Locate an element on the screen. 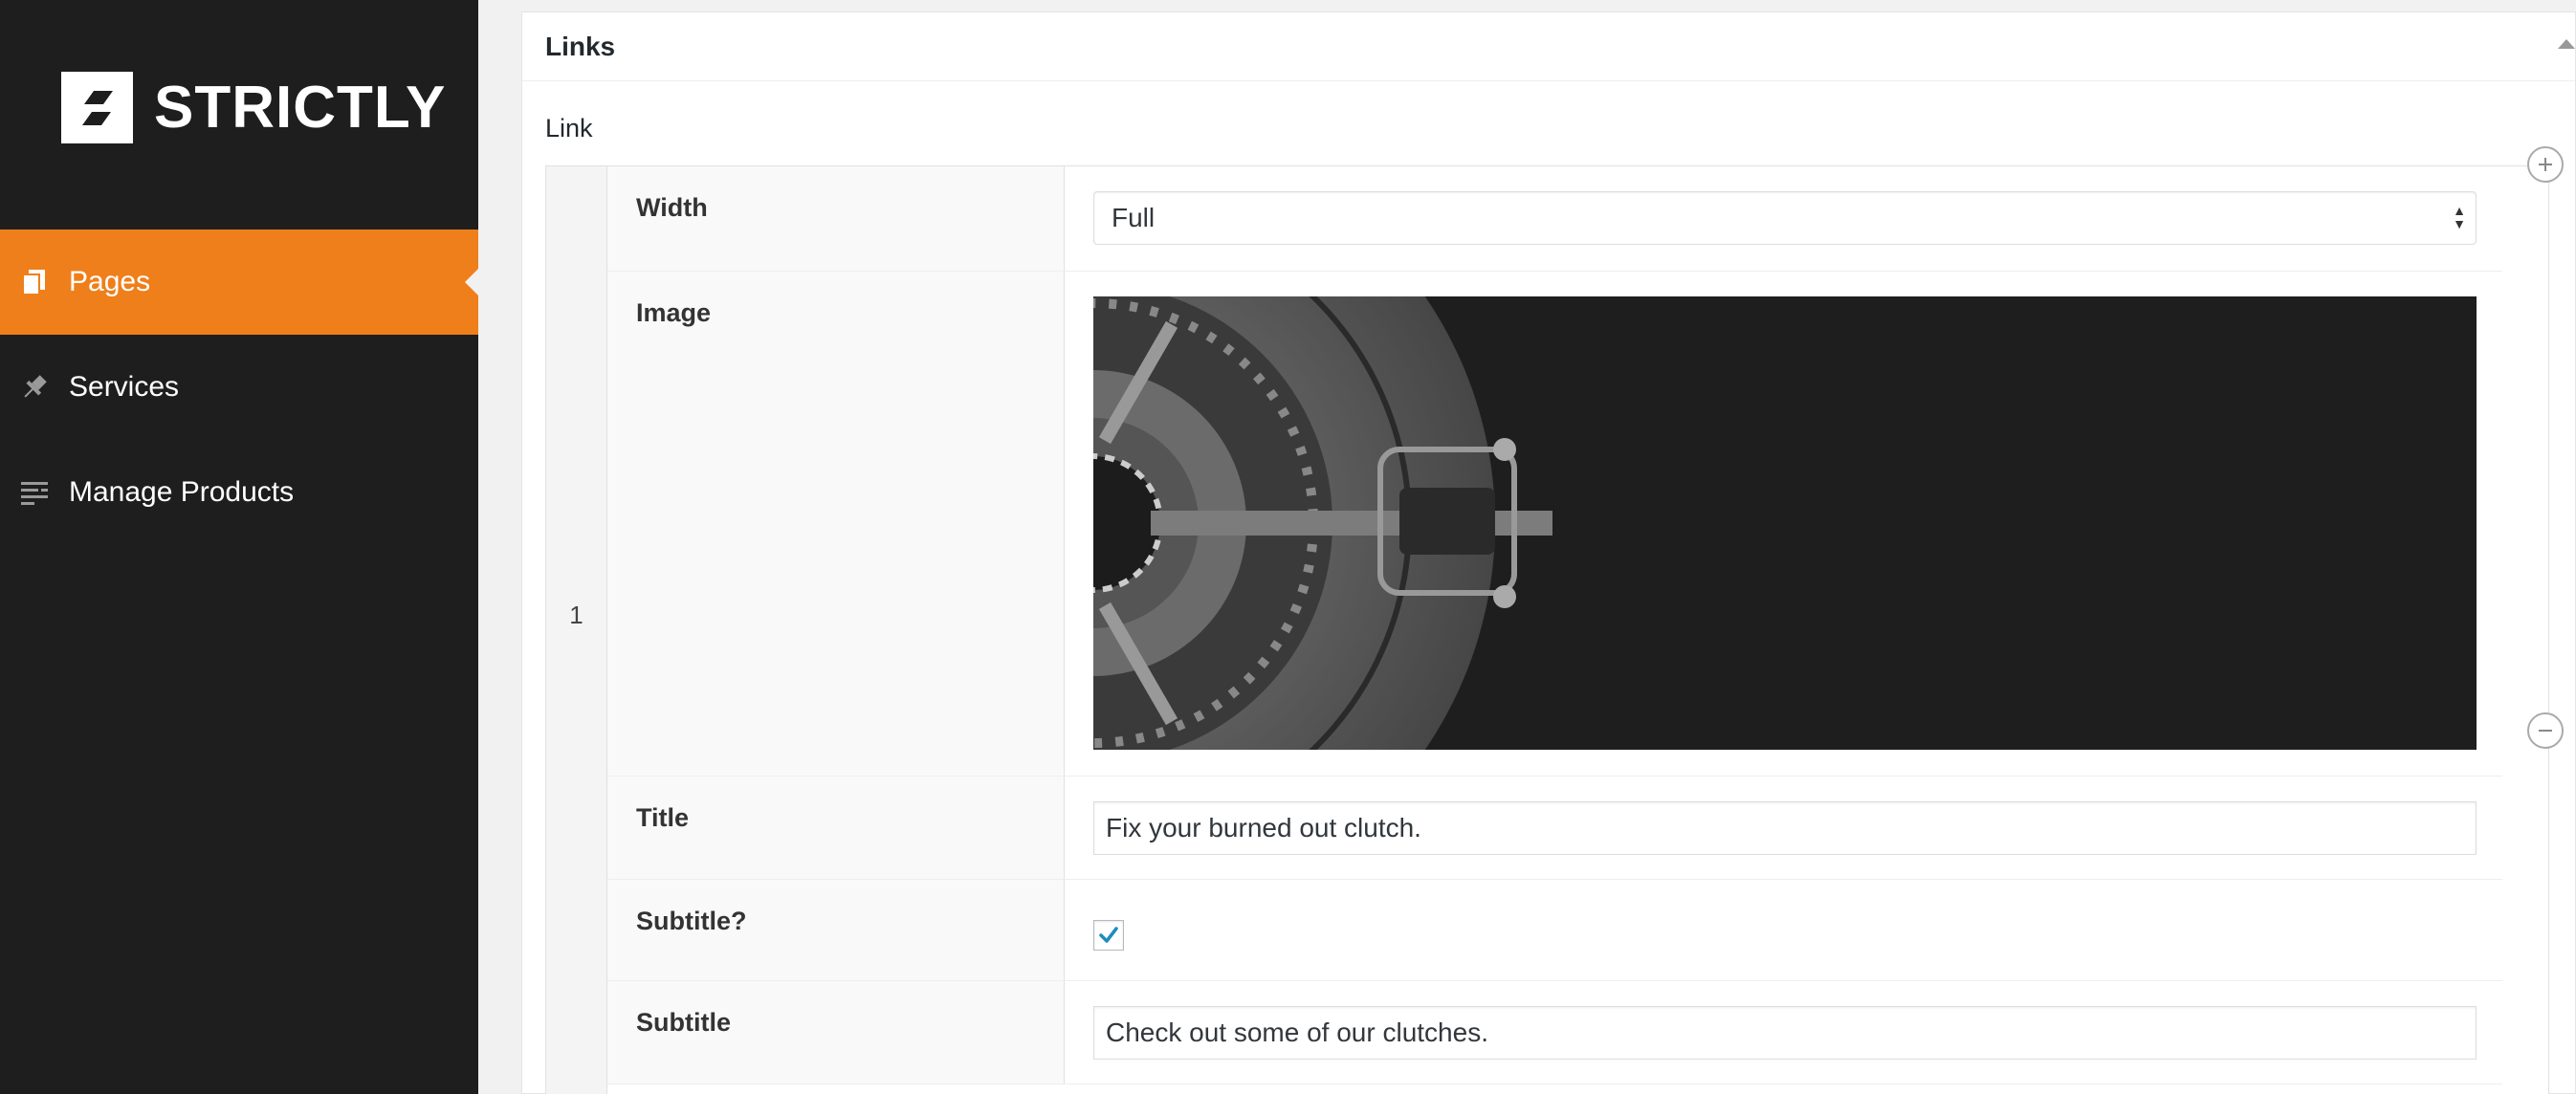 This screenshot has width=2576, height=1094. subtitle-input: Check out some of our clutches. is located at coordinates (1785, 1033).